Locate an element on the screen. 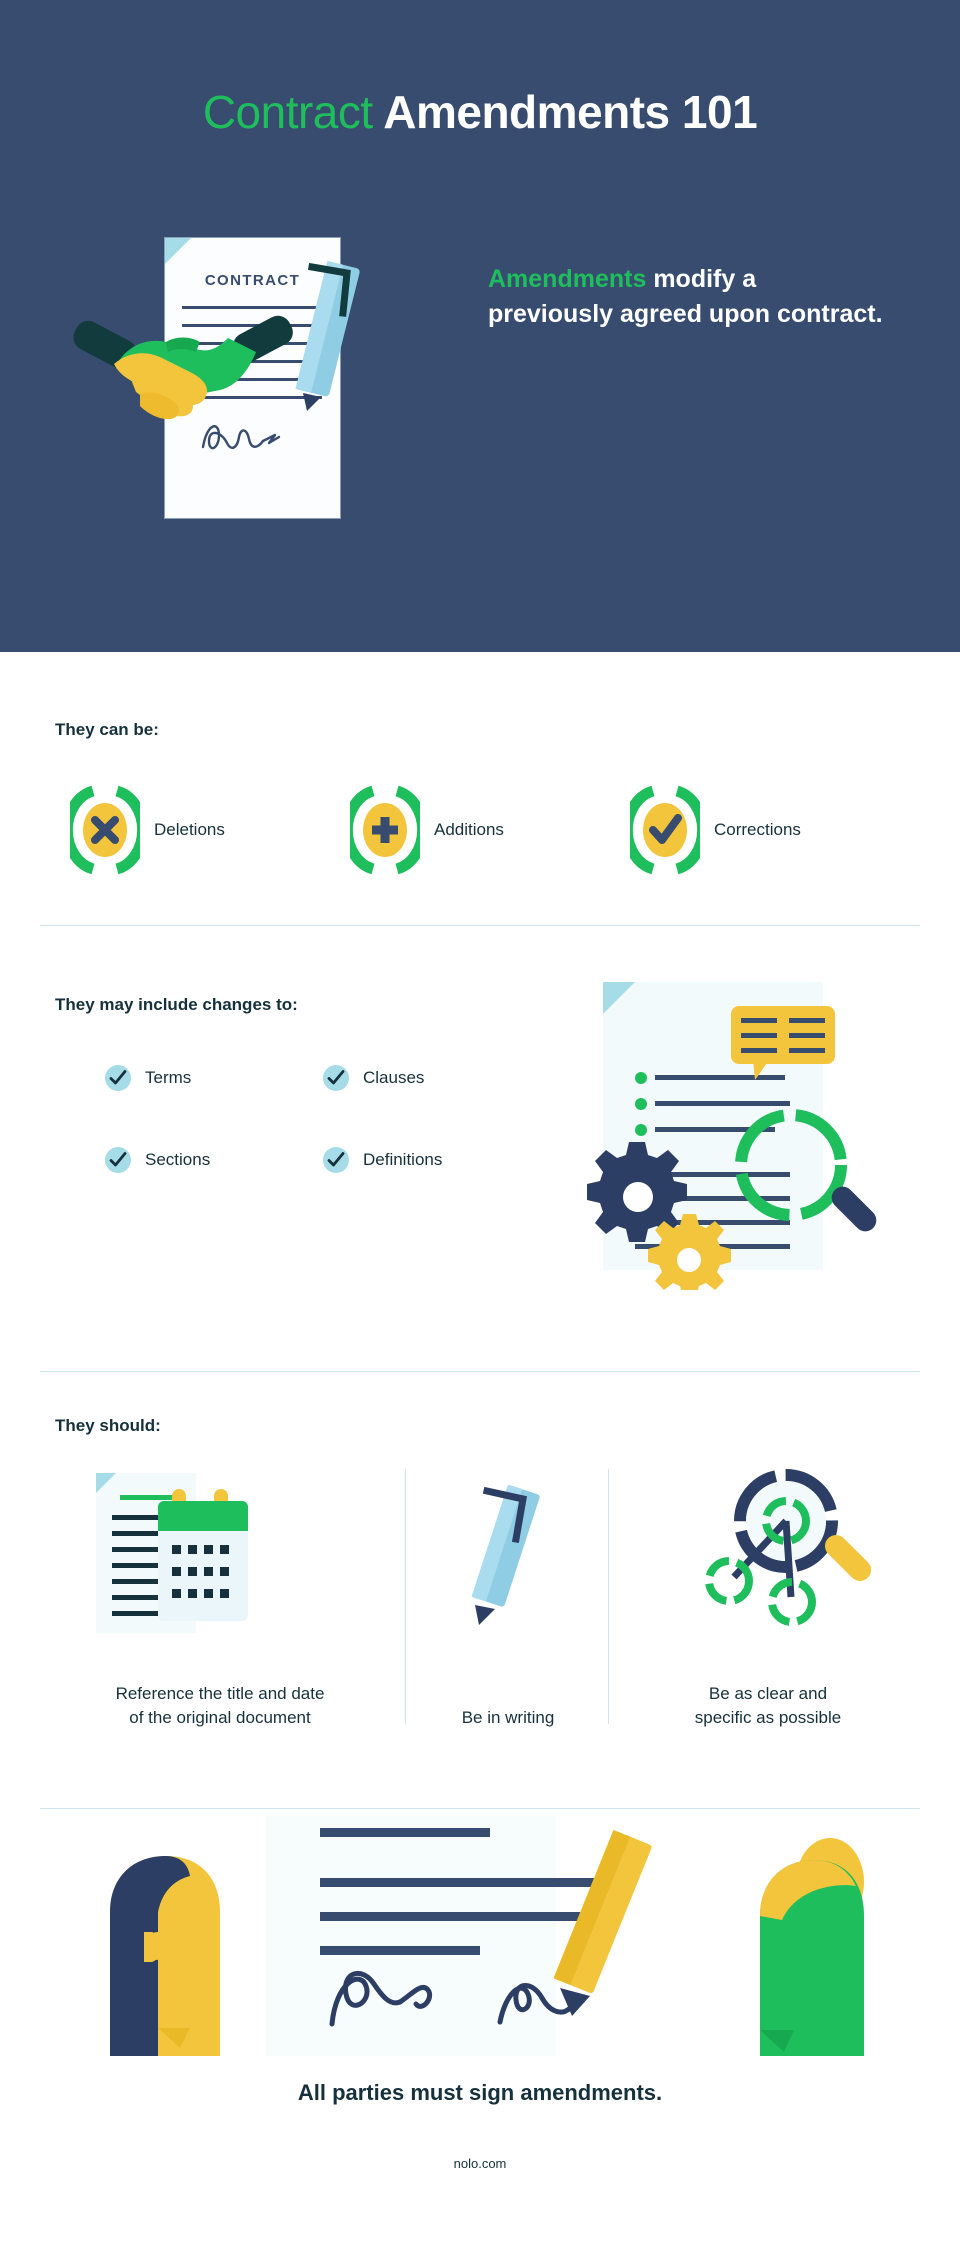 This screenshot has height=2247, width=960. should-caption-line1: Be as clear and is located at coordinates (768, 1693).